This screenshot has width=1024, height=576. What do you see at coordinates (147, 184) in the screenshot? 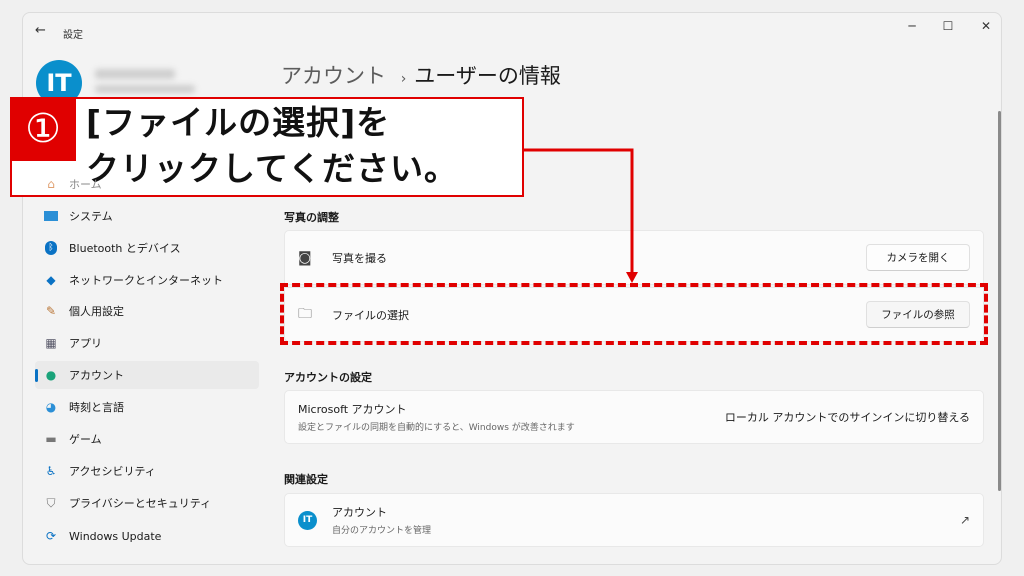
I see `sidebar-item-home: ⌂ ホーム` at bounding box center [147, 184].